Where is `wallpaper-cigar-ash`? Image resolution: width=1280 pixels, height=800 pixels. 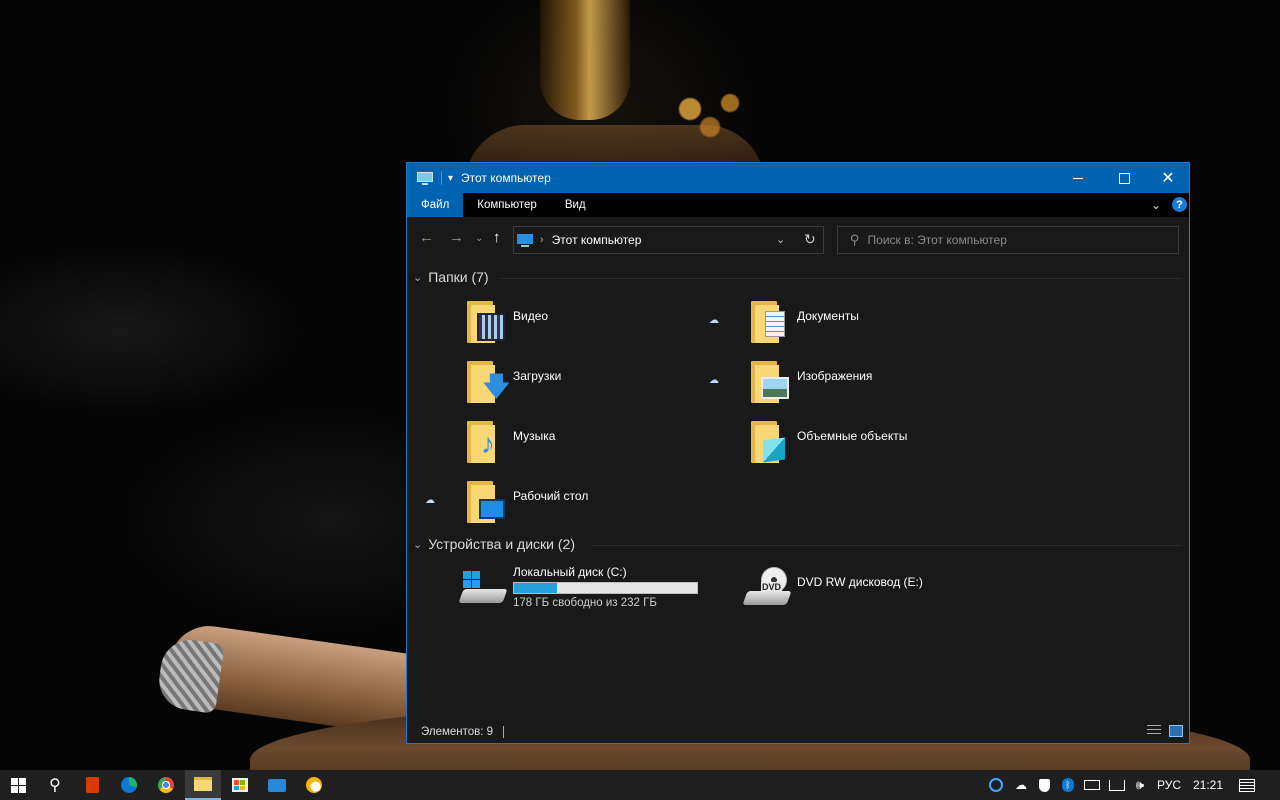
wallpaper-cigar-ash is located at coordinates (190, 675).